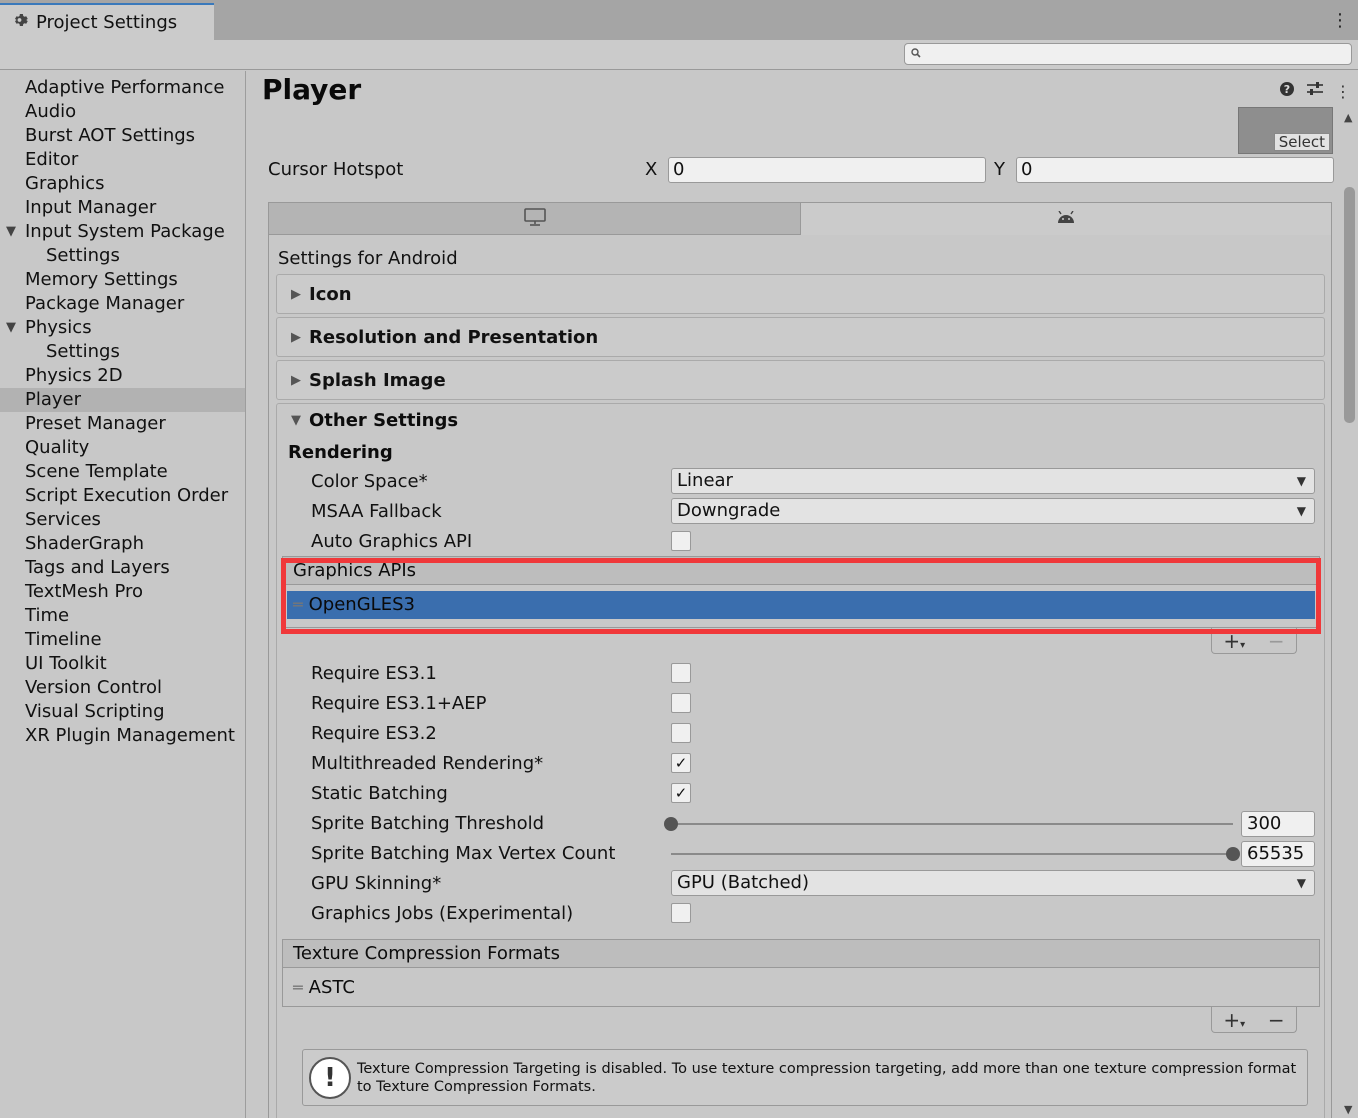 The width and height of the screenshot is (1358, 1118). What do you see at coordinates (681, 913) in the screenshot?
I see `graphics-jobs-checkbox` at bounding box center [681, 913].